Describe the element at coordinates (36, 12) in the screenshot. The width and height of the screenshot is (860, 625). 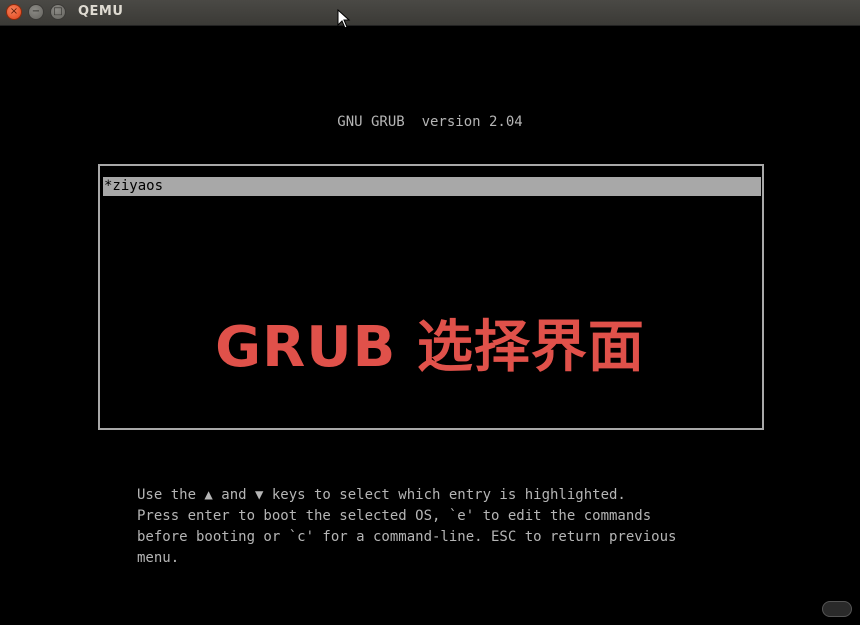
I see `minimize-icon: −` at that location.